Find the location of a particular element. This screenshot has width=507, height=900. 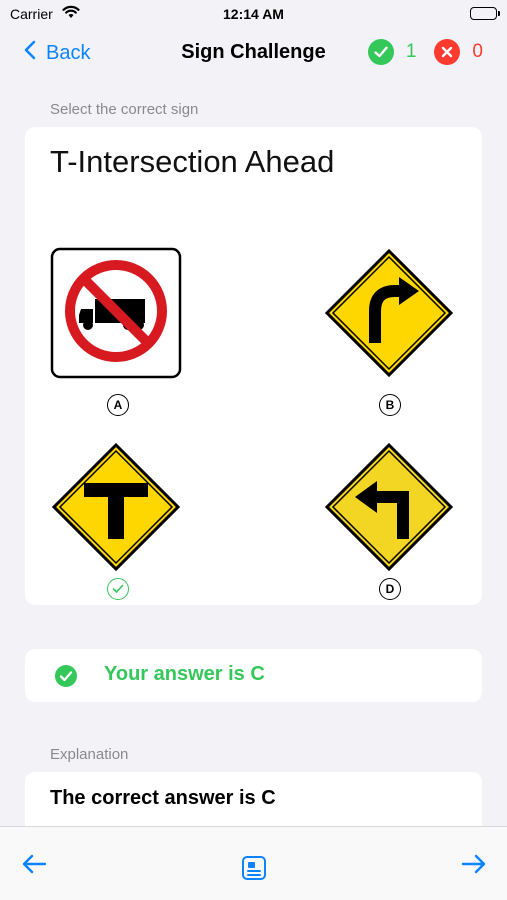

arrow-right-icon is located at coordinates (474, 866).